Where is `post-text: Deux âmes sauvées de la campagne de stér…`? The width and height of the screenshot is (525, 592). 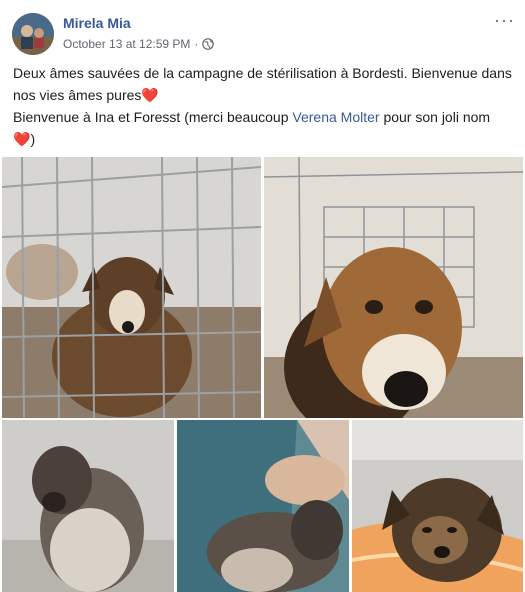
post-text: Deux âmes sauvées de la campagne de stér… is located at coordinates (263, 106).